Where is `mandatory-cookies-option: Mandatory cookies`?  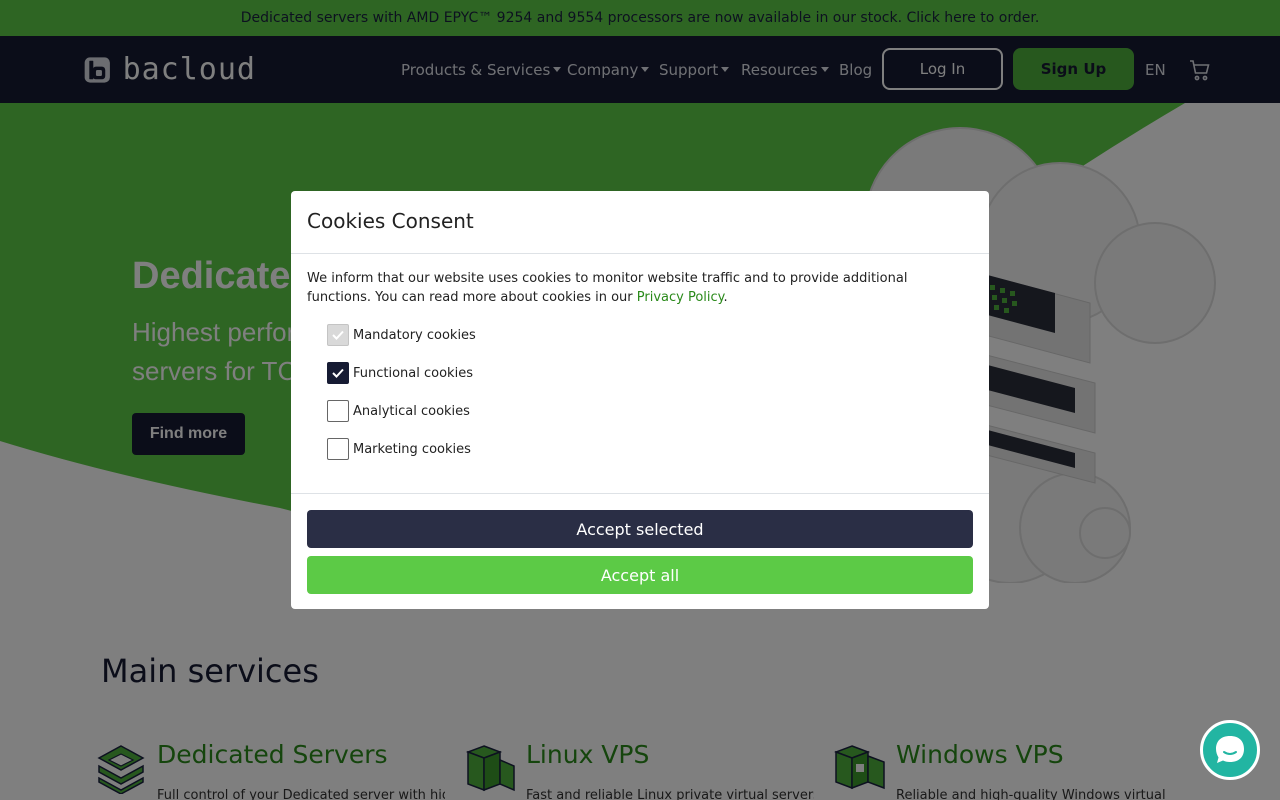 mandatory-cookies-option: Mandatory cookies is located at coordinates (401, 335).